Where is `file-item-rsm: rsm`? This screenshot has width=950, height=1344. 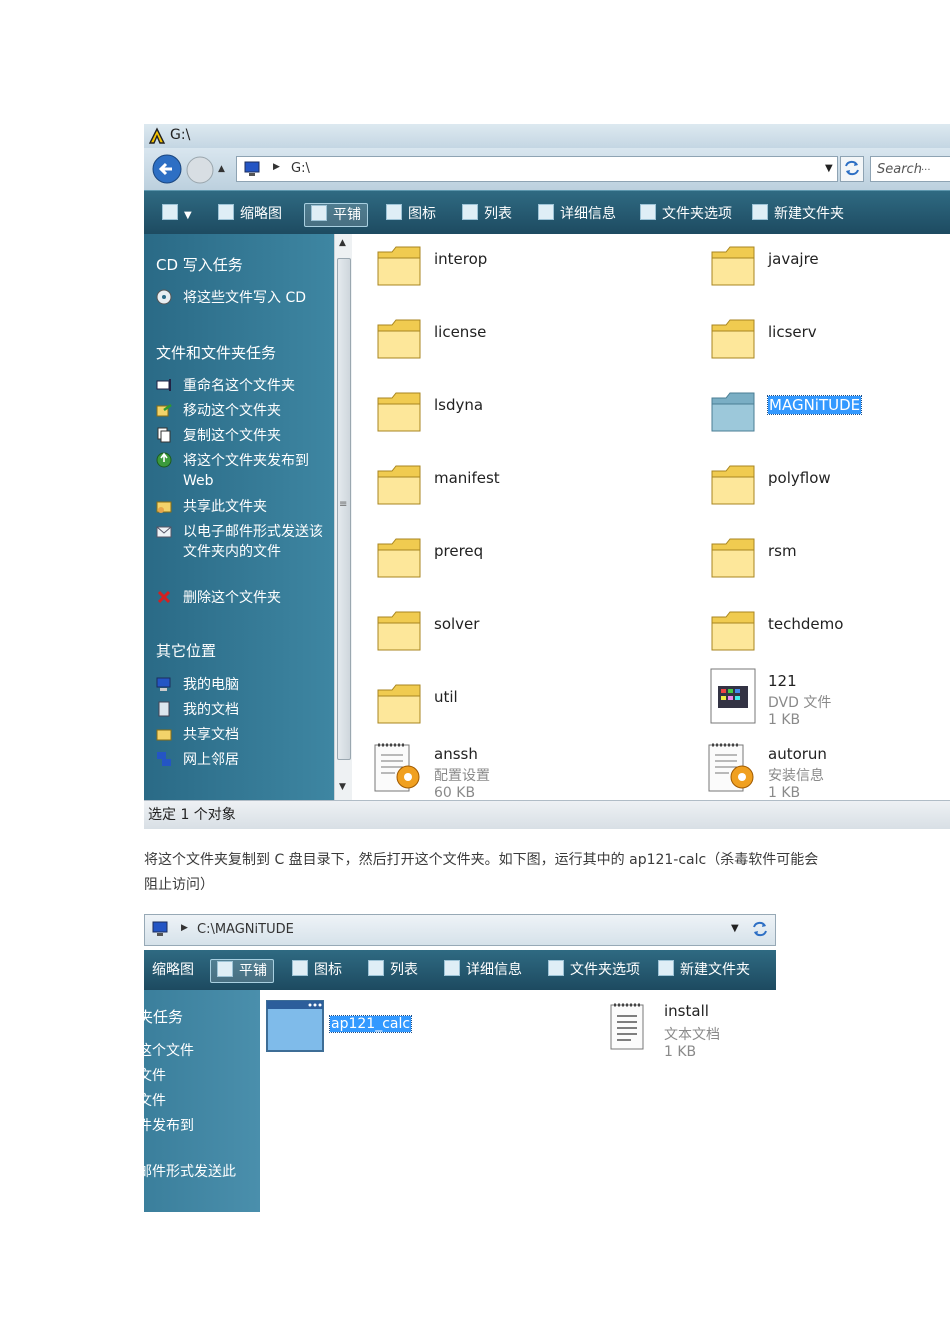 file-item-rsm: rsm is located at coordinates (830, 560).